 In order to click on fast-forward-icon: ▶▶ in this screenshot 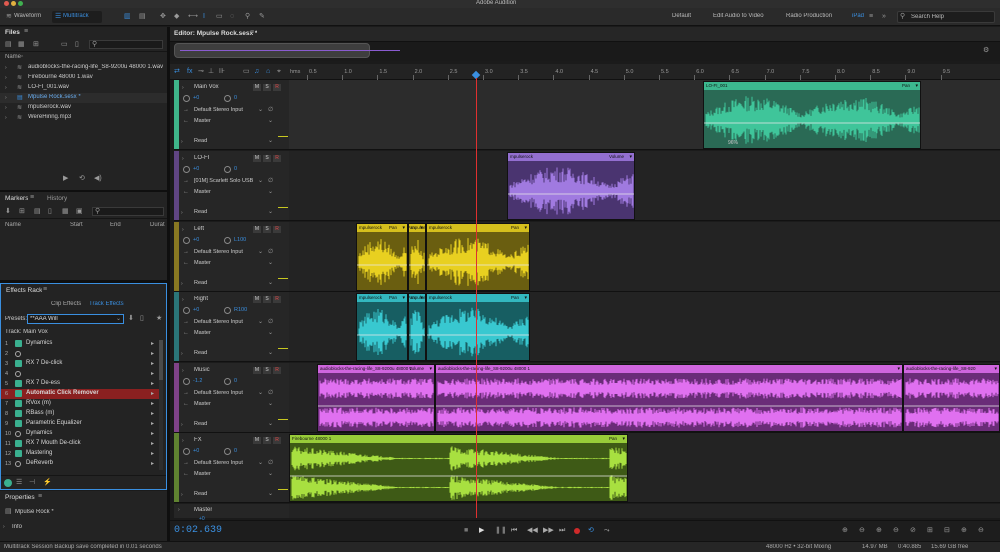, I will do `click(548, 531)`.